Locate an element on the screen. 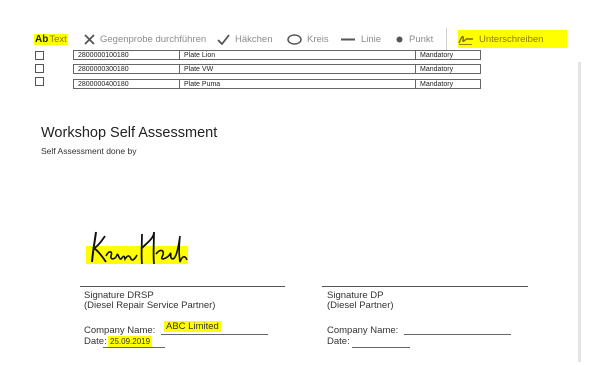 Image resolution: width=592 pixels, height=365 pixels. row-name-extra is located at coordinates (350, 55).